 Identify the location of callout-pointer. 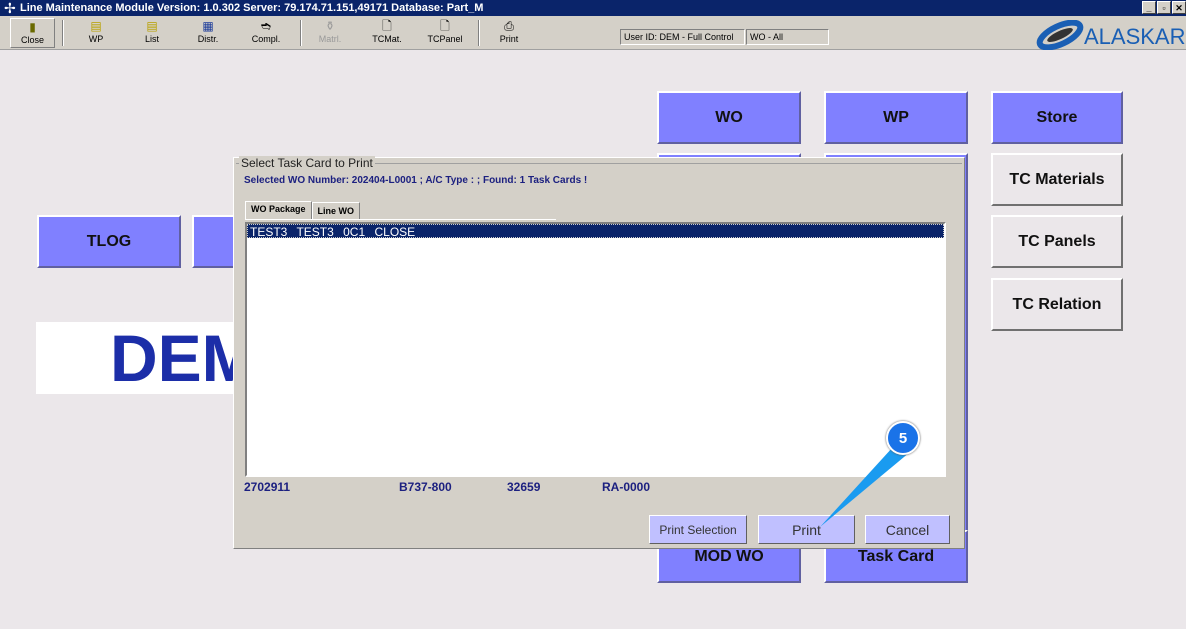
(865, 487).